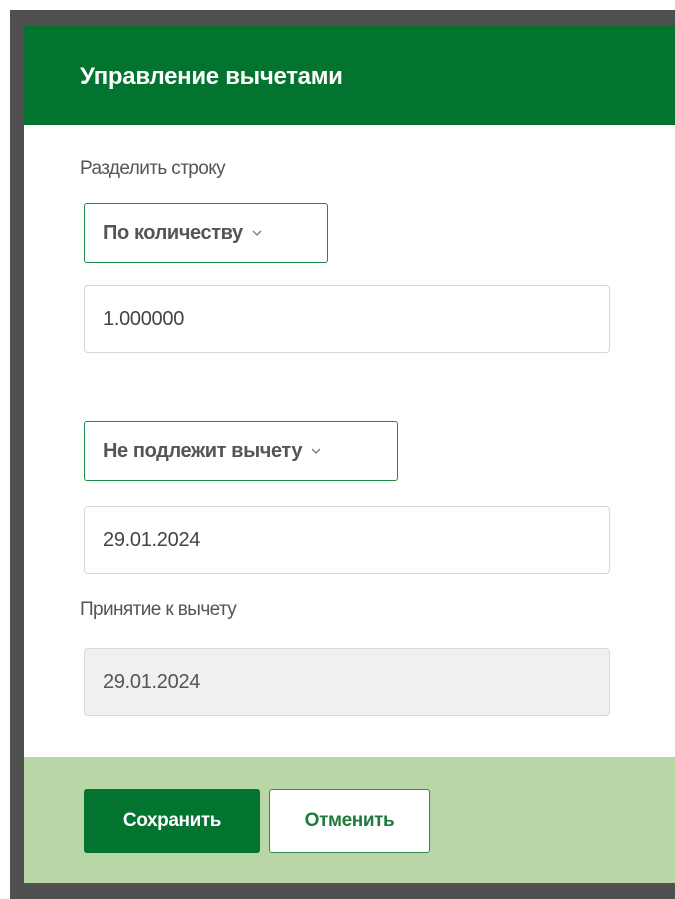 Image resolution: width=675 pixels, height=899 pixels. I want to click on split-mode-dropdown: По количеству, so click(206, 233).